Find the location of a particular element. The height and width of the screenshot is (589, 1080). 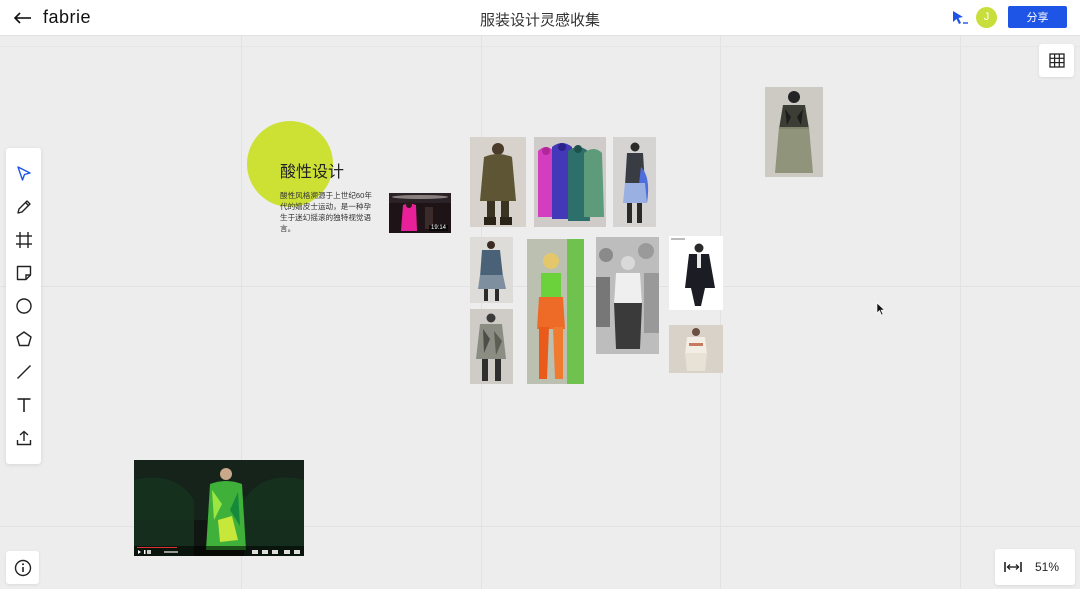

black-white-crowd-image is located at coordinates (627, 295).